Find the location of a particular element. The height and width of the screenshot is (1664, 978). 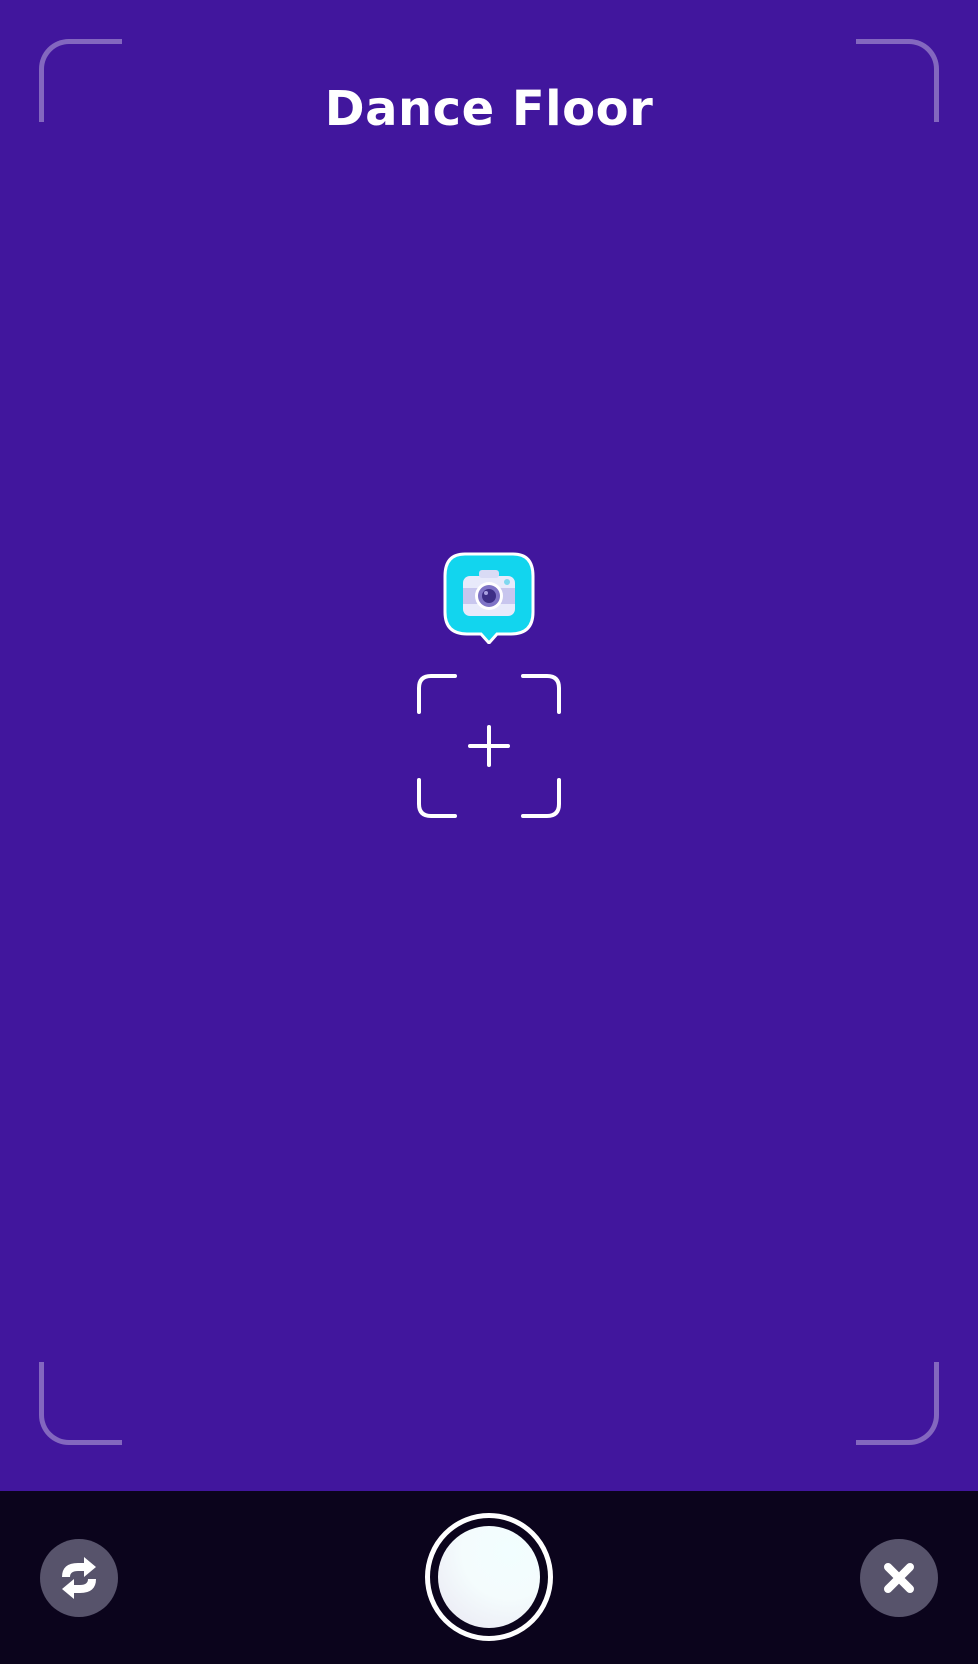

shutter-button is located at coordinates (489, 1577).